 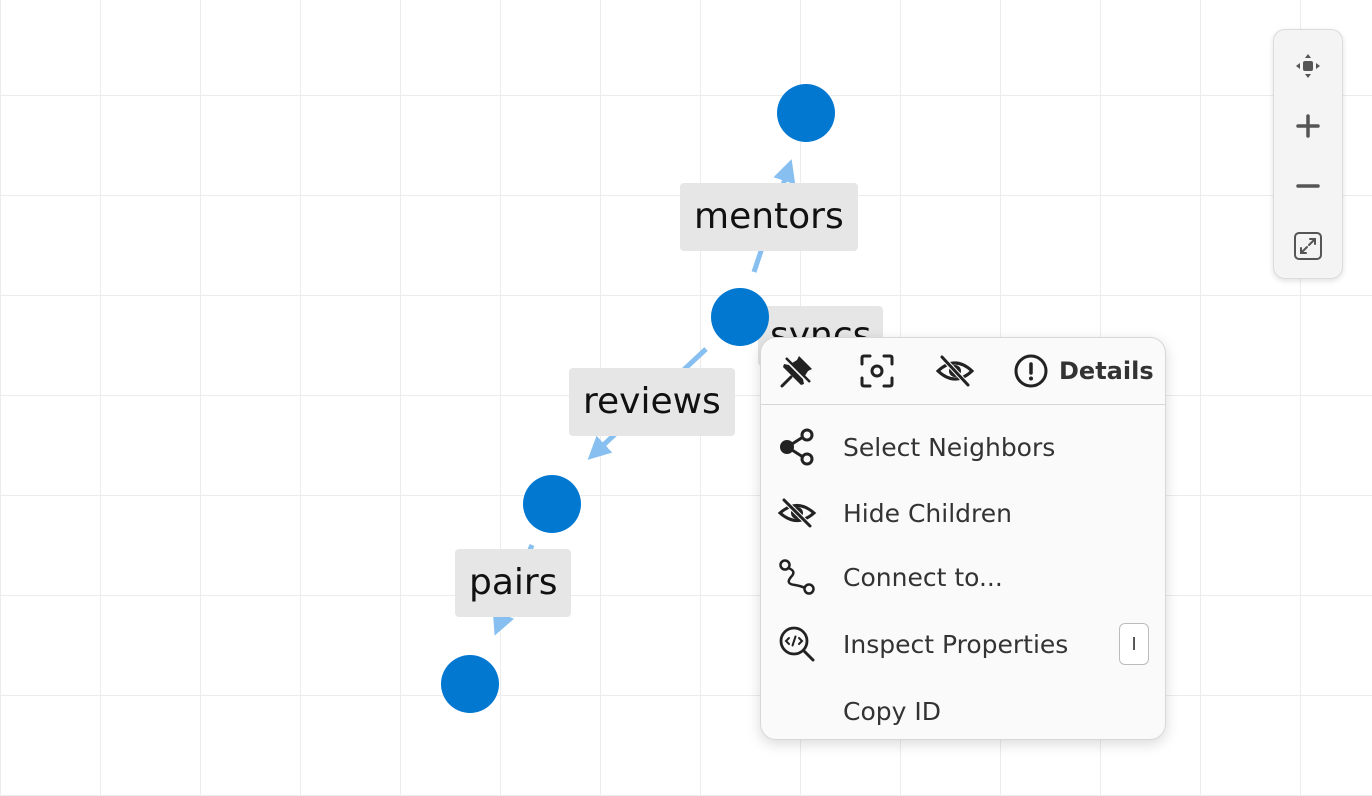 What do you see at coordinates (963, 710) in the screenshot?
I see `menu-item-copy-id: Copy ID` at bounding box center [963, 710].